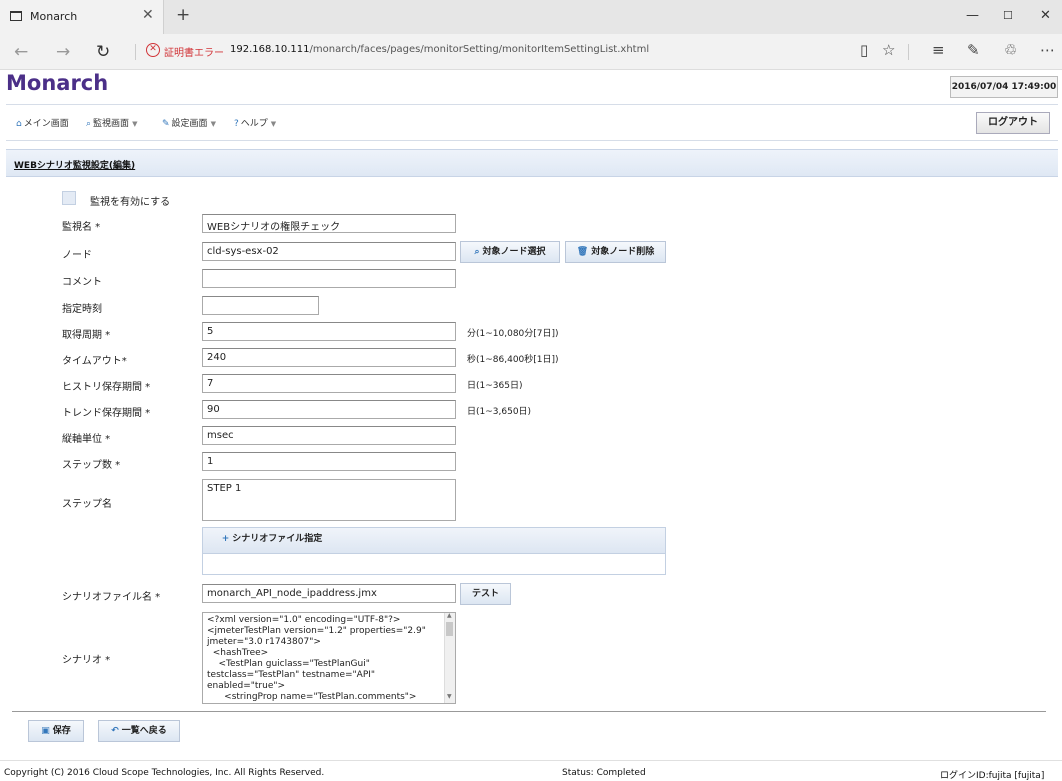 This screenshot has height=781, width=1062. I want to click on unit-input: msec, so click(329, 435).